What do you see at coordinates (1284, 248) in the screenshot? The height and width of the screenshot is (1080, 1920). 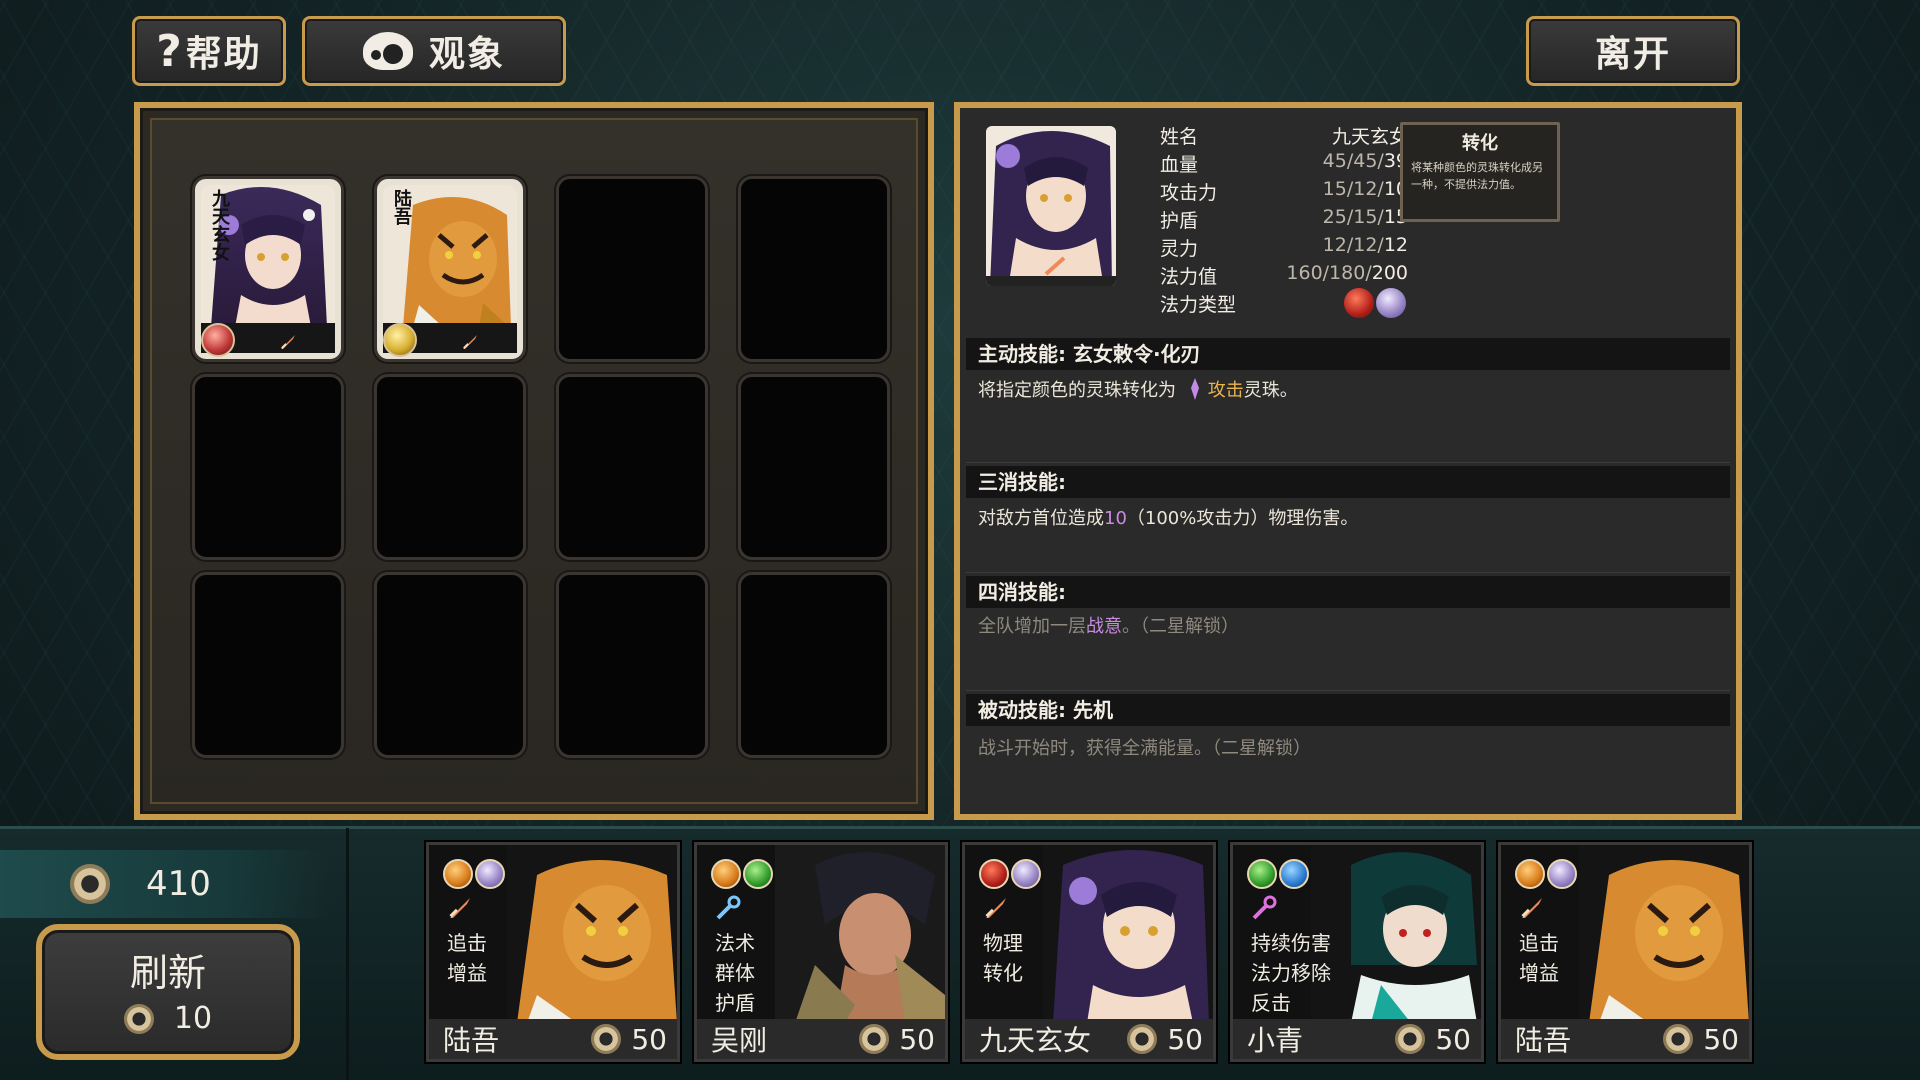 I see `stat-spirit: 灵力 12/12/12` at bounding box center [1284, 248].